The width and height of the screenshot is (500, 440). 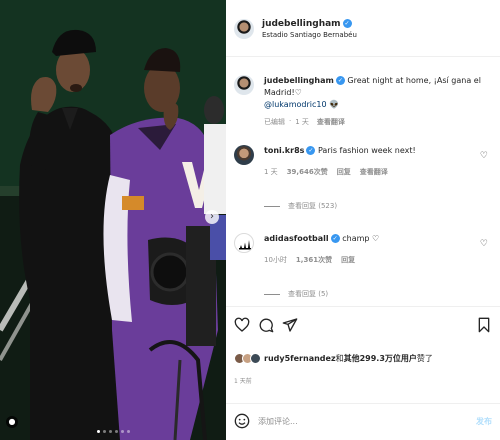 I want to click on adidas-logo-icon, so click(x=245, y=245).